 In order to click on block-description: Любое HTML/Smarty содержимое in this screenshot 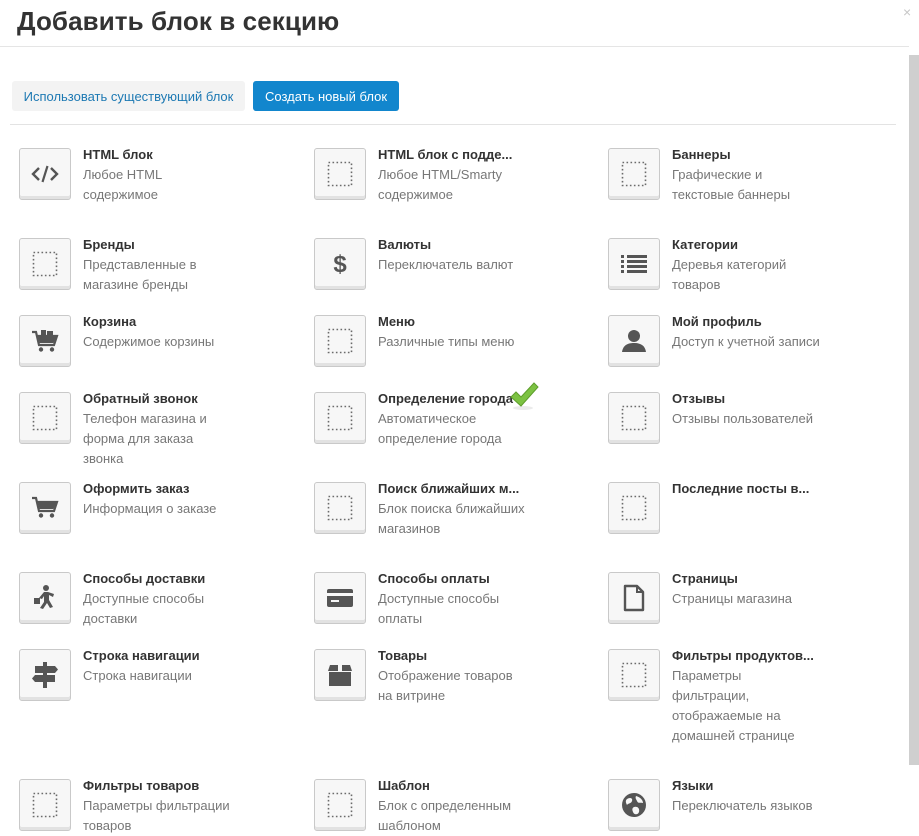, I will do `click(440, 184)`.